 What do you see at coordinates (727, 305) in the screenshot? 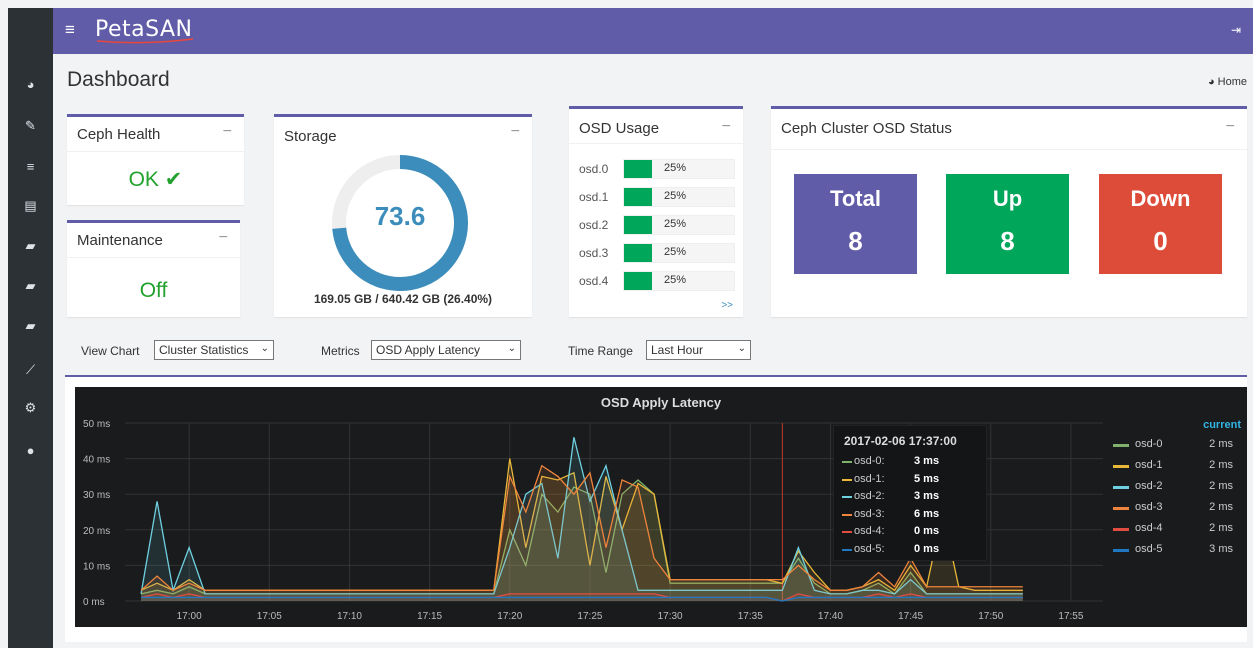
I see `osd-usage-more-link: >>` at bounding box center [727, 305].